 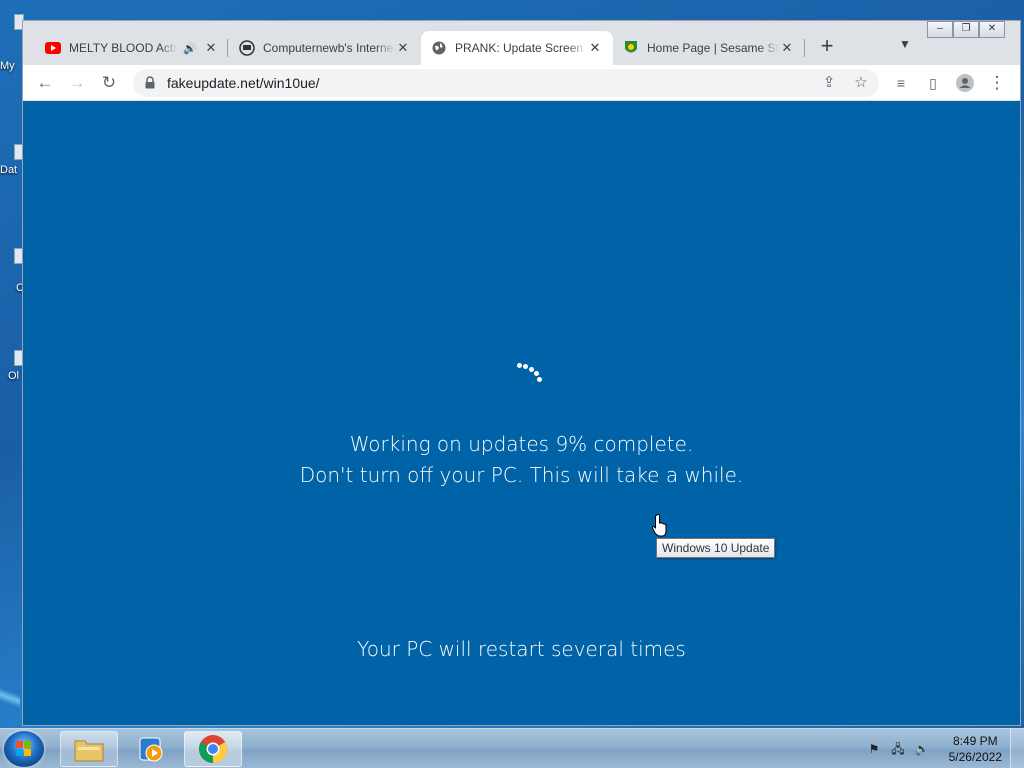 I want to click on clock-time: 8:49 PM, so click(x=975, y=741).